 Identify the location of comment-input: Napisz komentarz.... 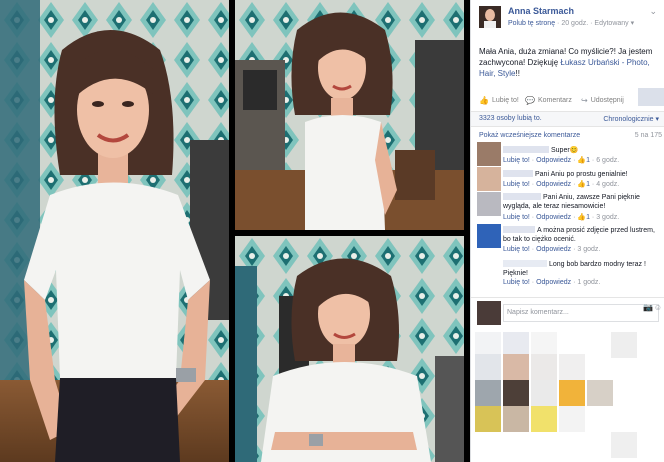
(581, 313).